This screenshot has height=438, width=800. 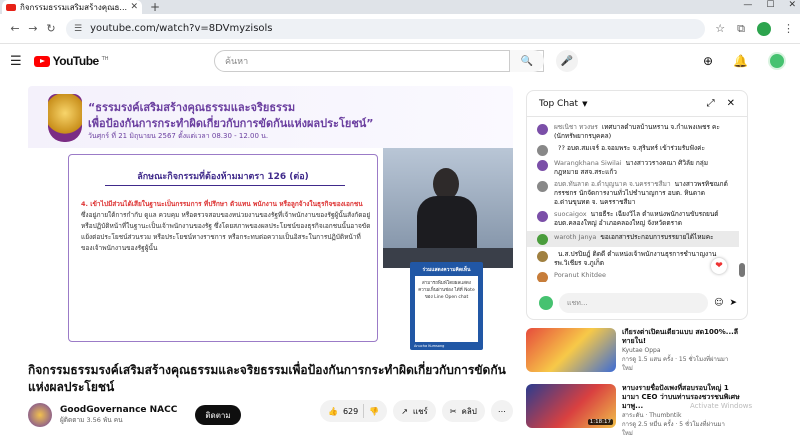 I want to click on dislike-icon: 👎, so click(x=374, y=411).